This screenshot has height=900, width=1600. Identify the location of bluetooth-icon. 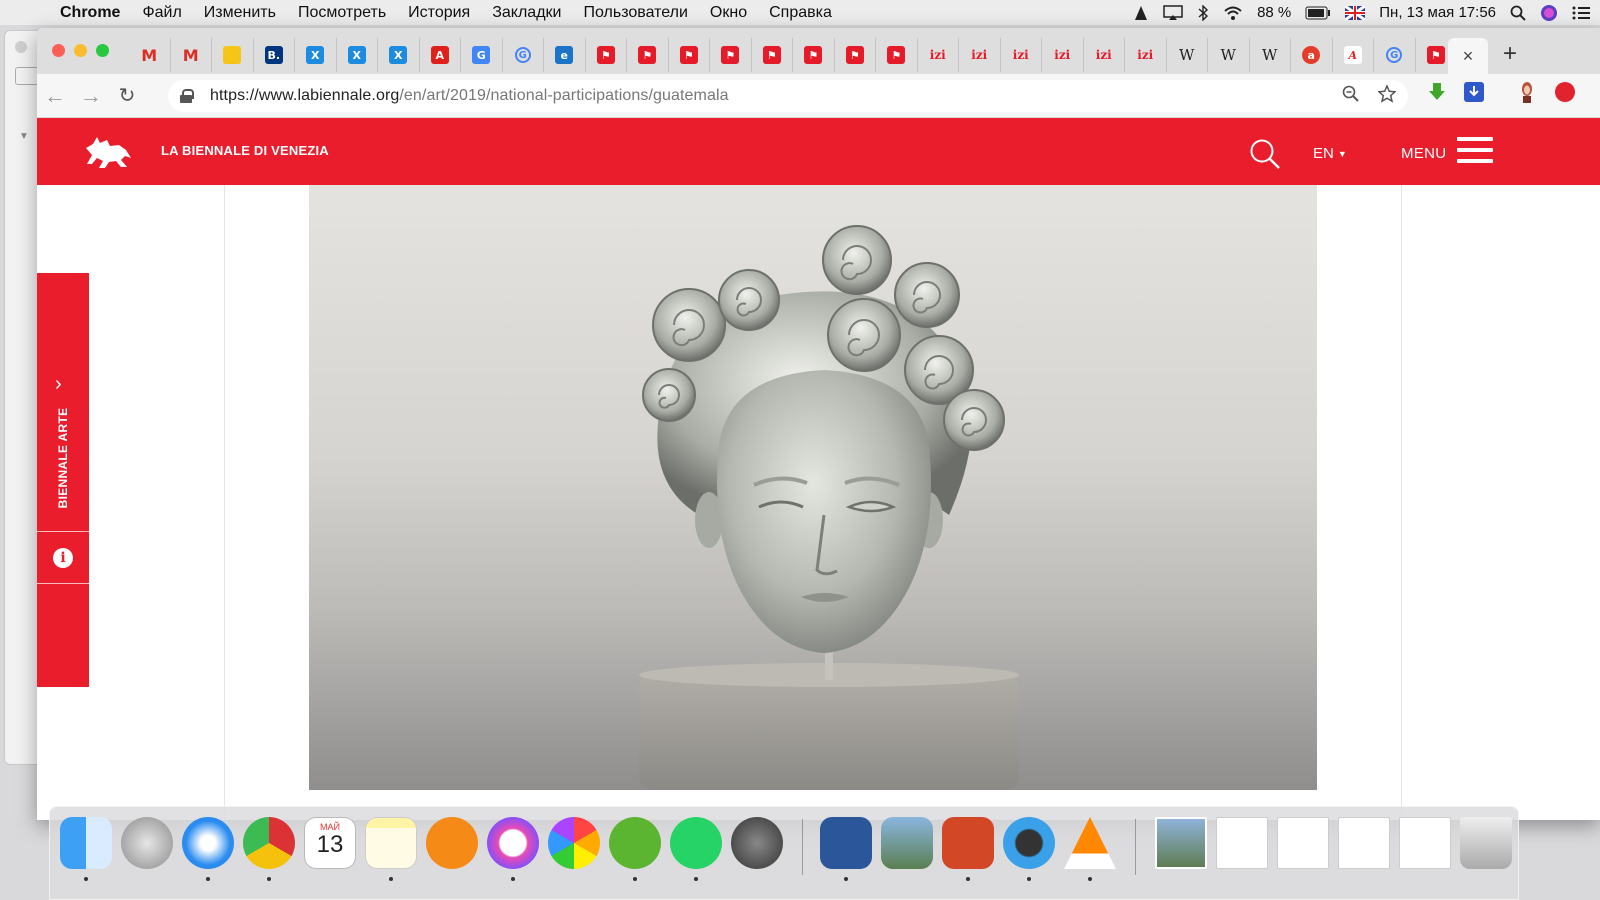
(1203, 12).